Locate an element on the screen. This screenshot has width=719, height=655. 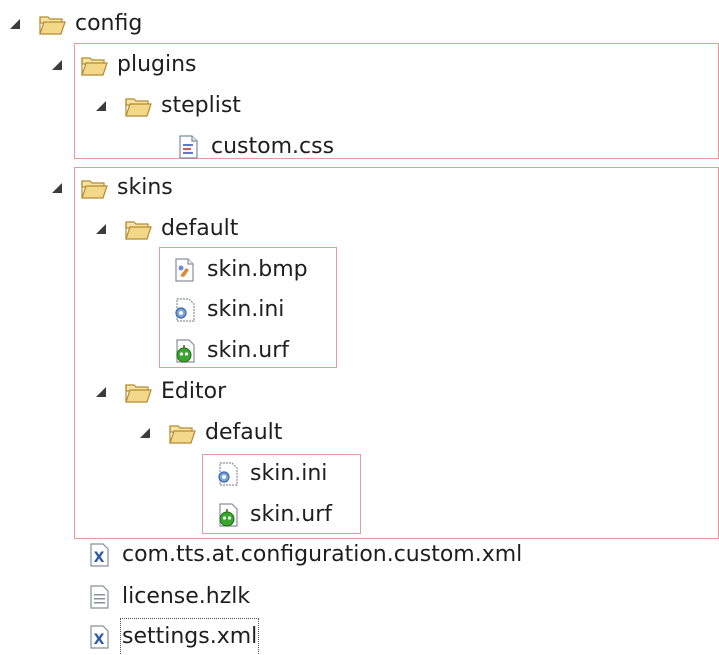
tree-item-skin-ini: skin.ini is located at coordinates (227, 310).